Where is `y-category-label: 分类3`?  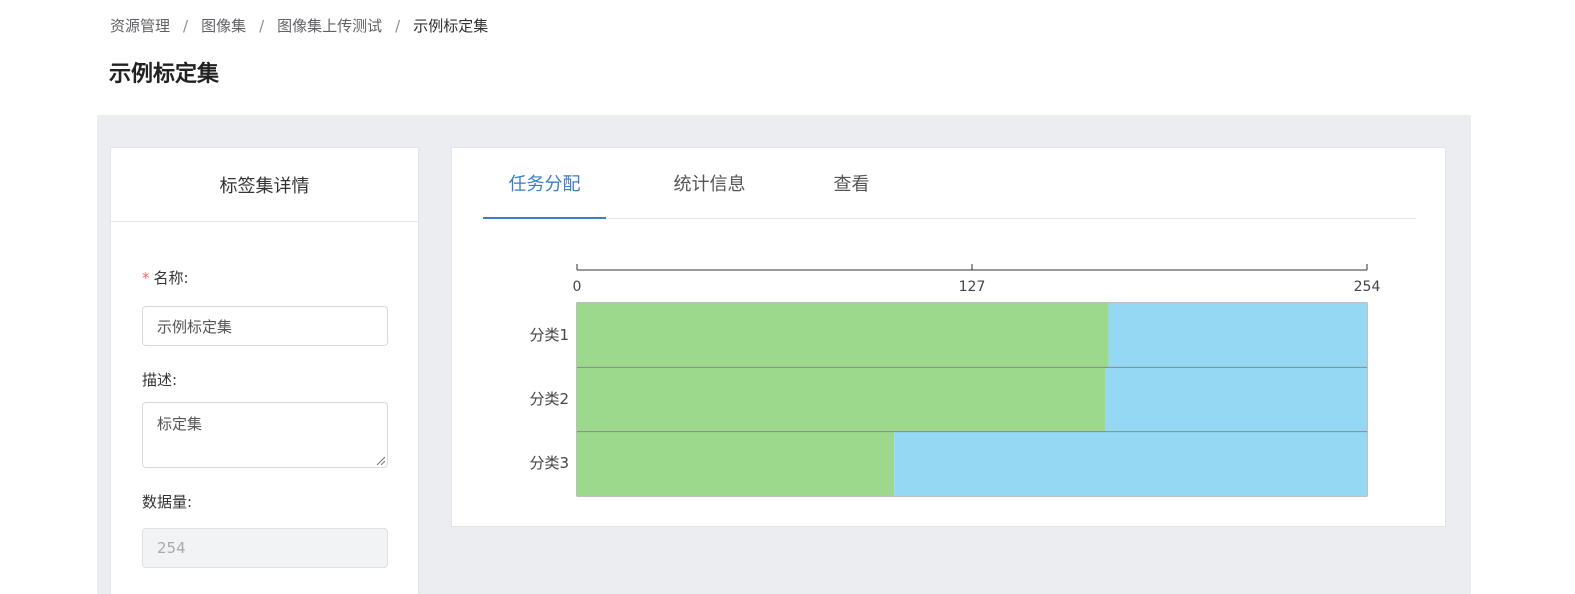
y-category-label: 分类3 is located at coordinates (549, 463).